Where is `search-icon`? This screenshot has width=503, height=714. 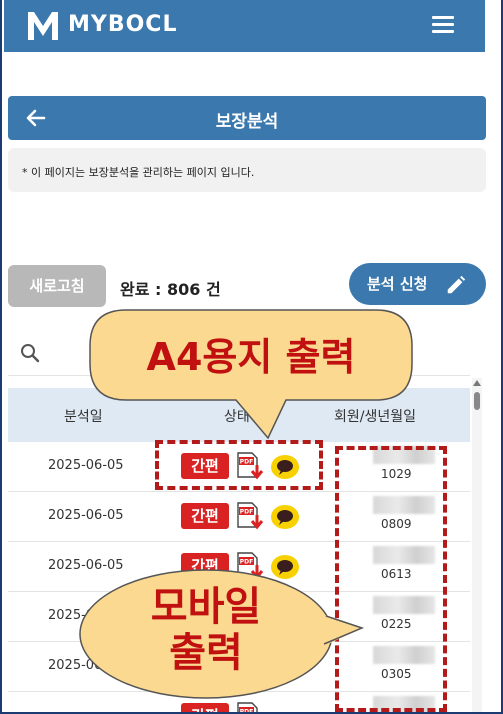
search-icon is located at coordinates (30, 353).